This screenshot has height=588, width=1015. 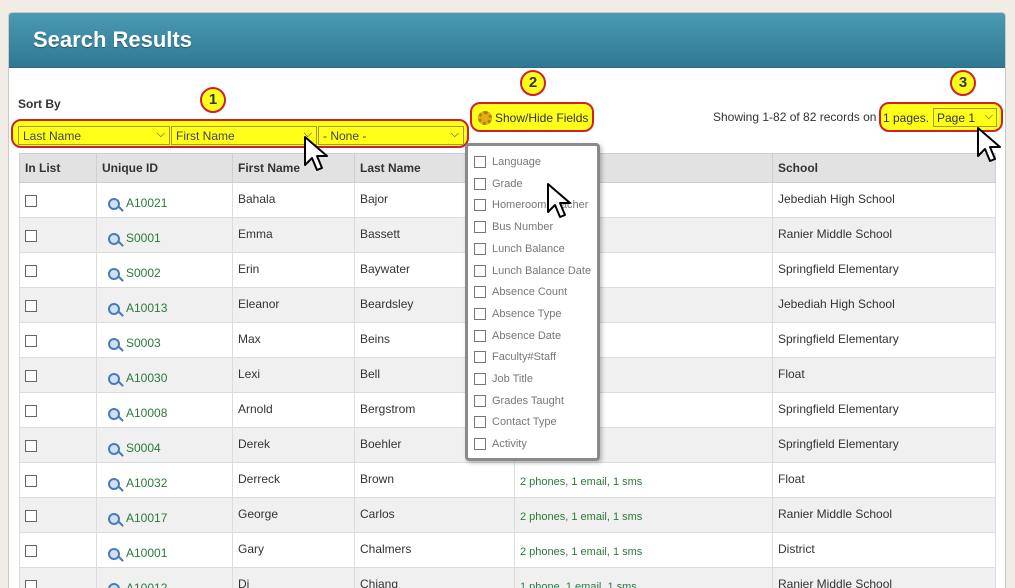 What do you see at coordinates (884, 168) in the screenshot?
I see `column-header-school: School` at bounding box center [884, 168].